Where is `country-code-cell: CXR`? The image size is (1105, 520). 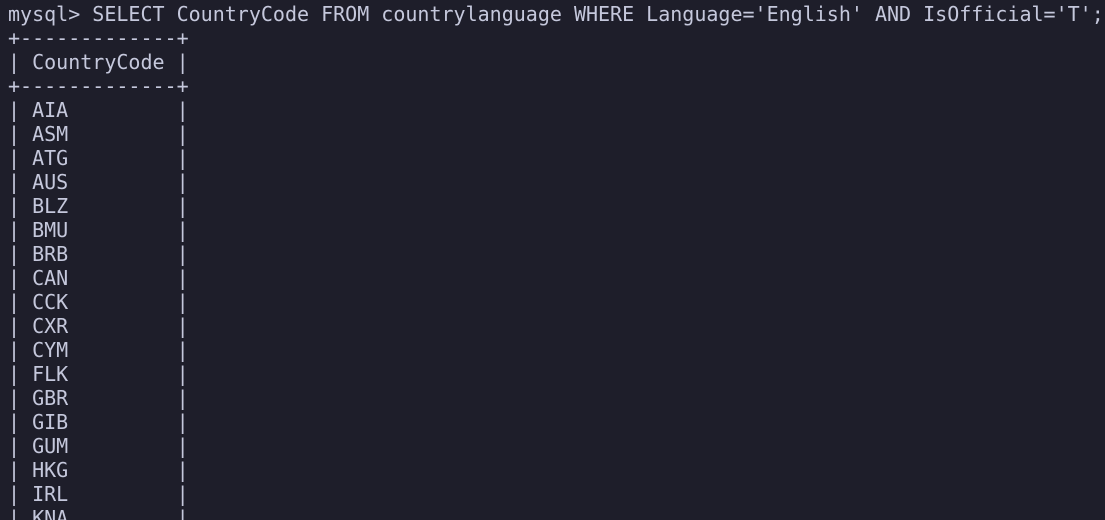 country-code-cell: CXR is located at coordinates (50, 326).